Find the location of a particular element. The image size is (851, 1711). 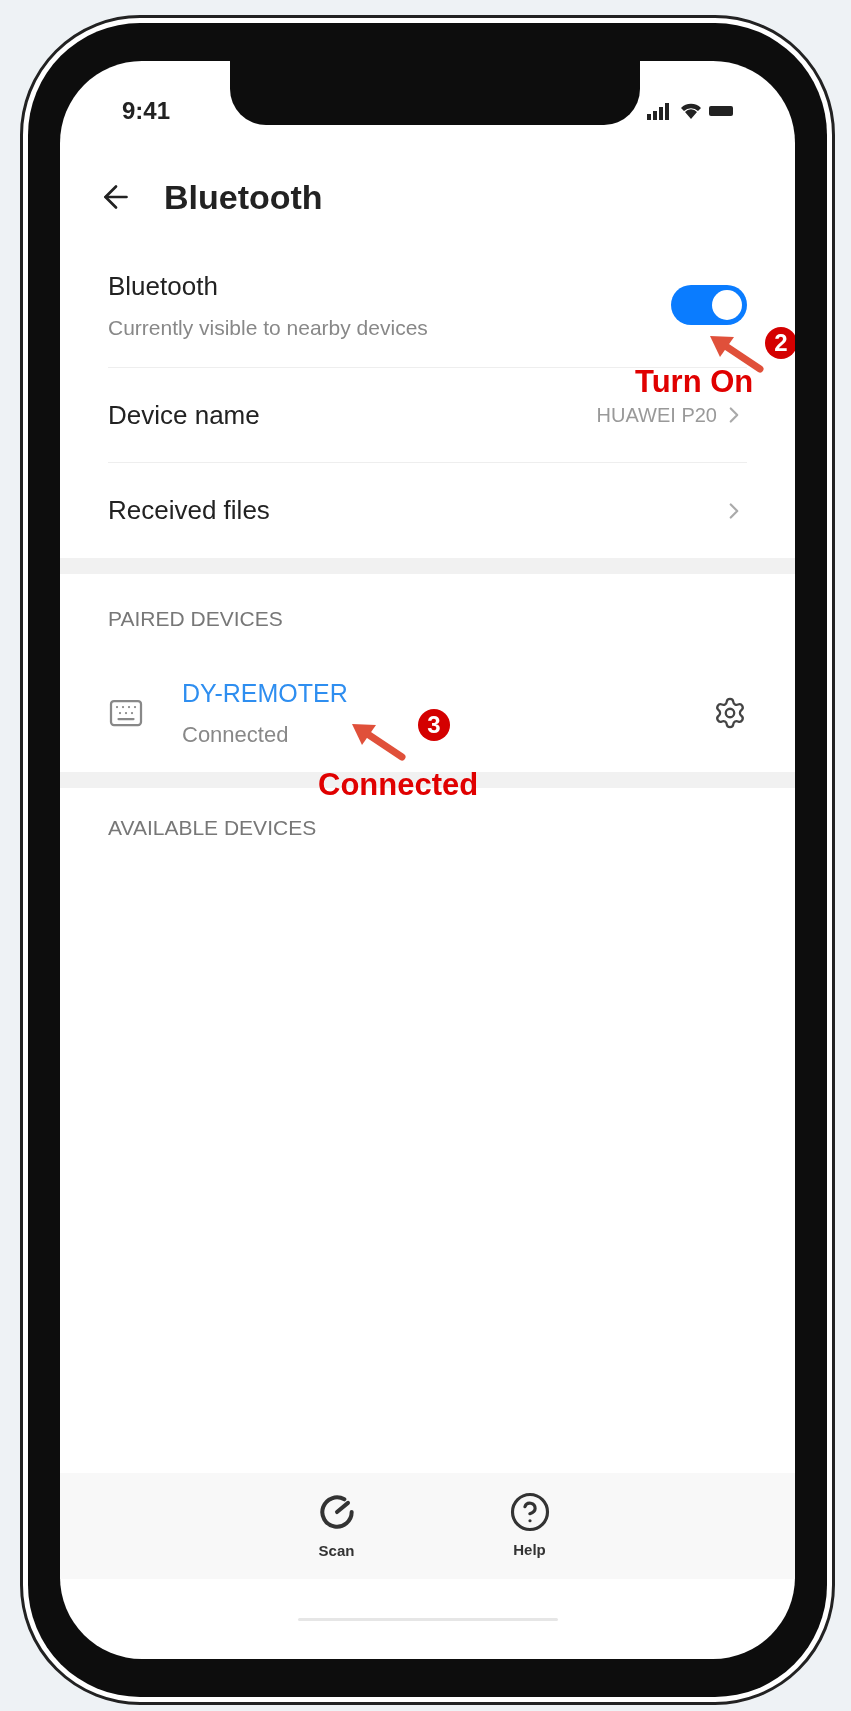

device-status: Connected is located at coordinates (235, 735).